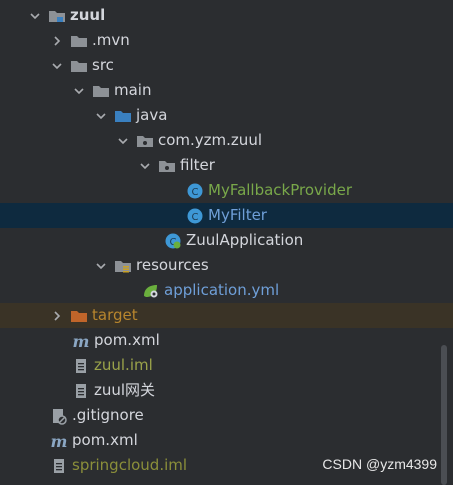  What do you see at coordinates (81, 391) in the screenshot?
I see `text-file-icon` at bounding box center [81, 391].